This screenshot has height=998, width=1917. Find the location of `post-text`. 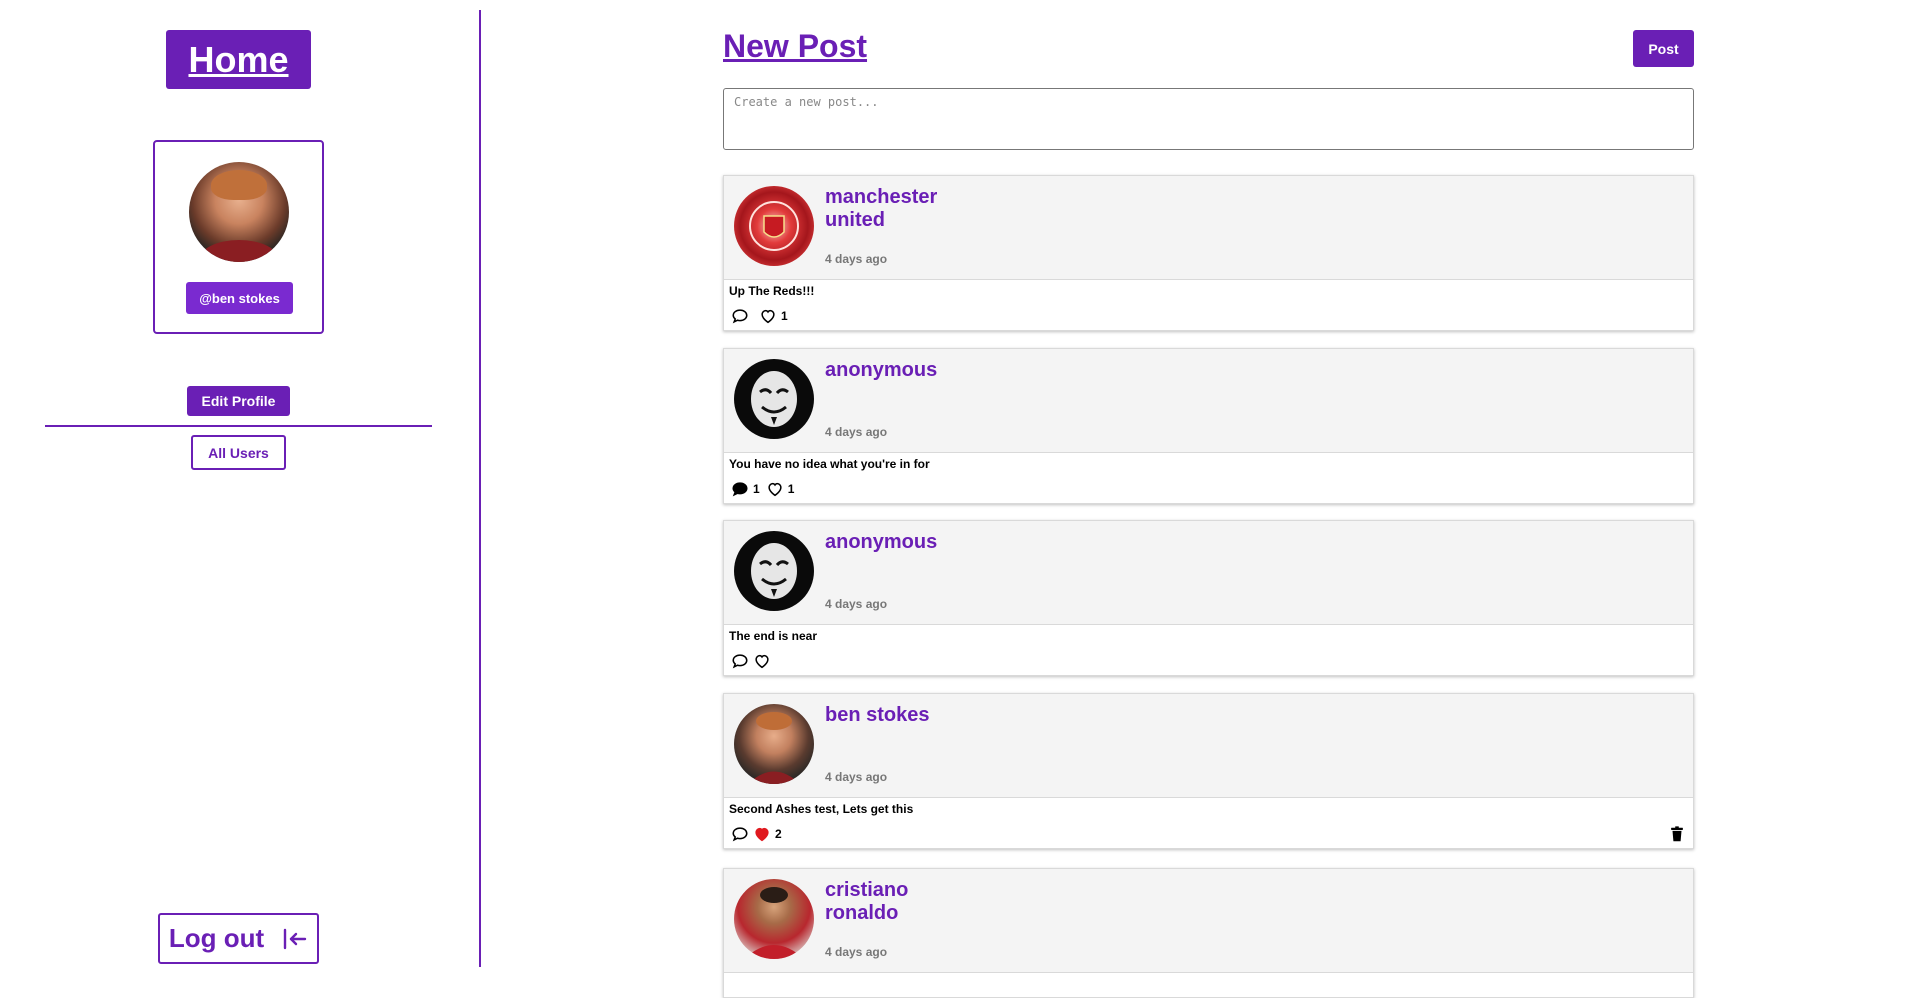

post-text is located at coordinates (1208, 984).